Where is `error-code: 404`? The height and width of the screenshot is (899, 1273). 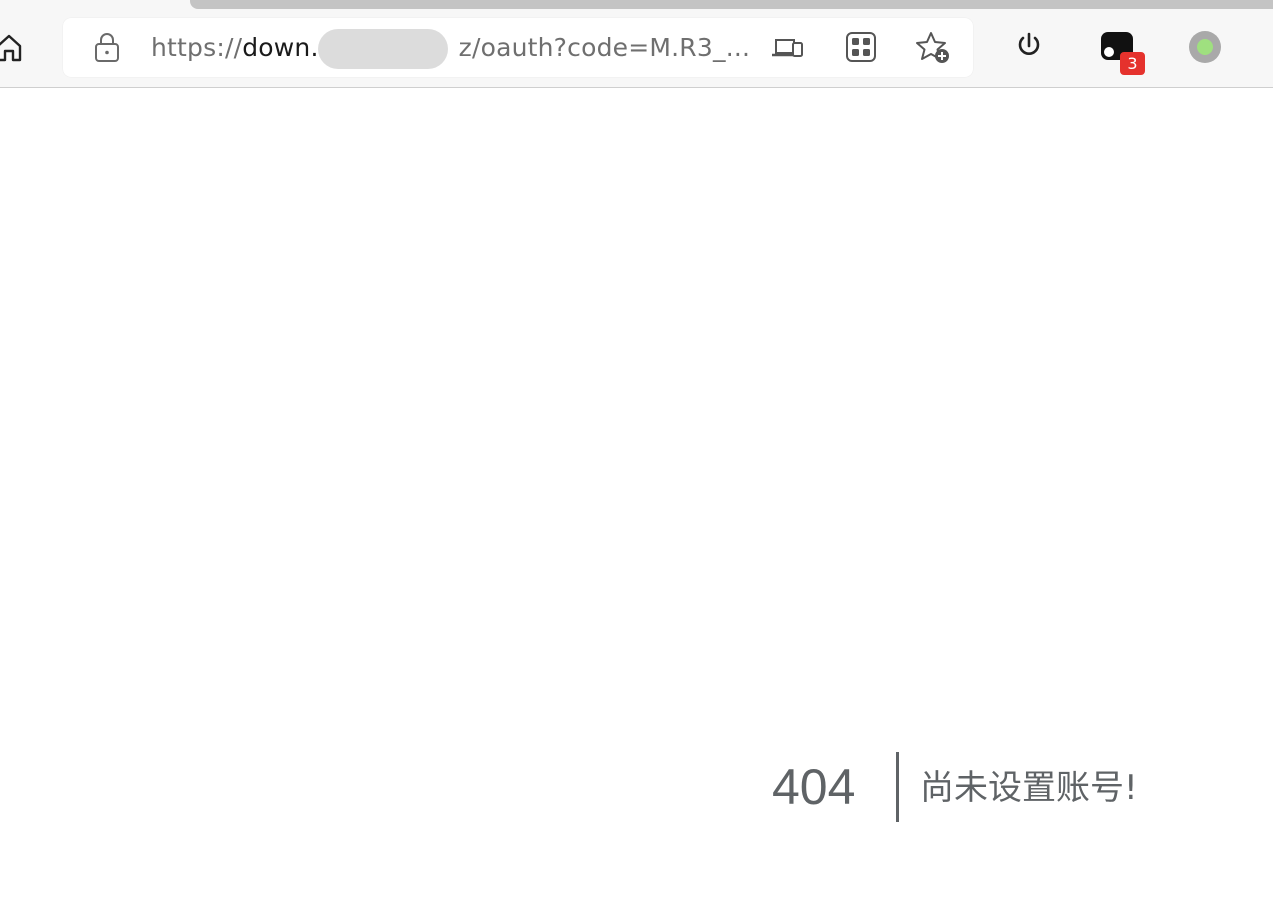
error-code: 404 is located at coordinates (814, 787).